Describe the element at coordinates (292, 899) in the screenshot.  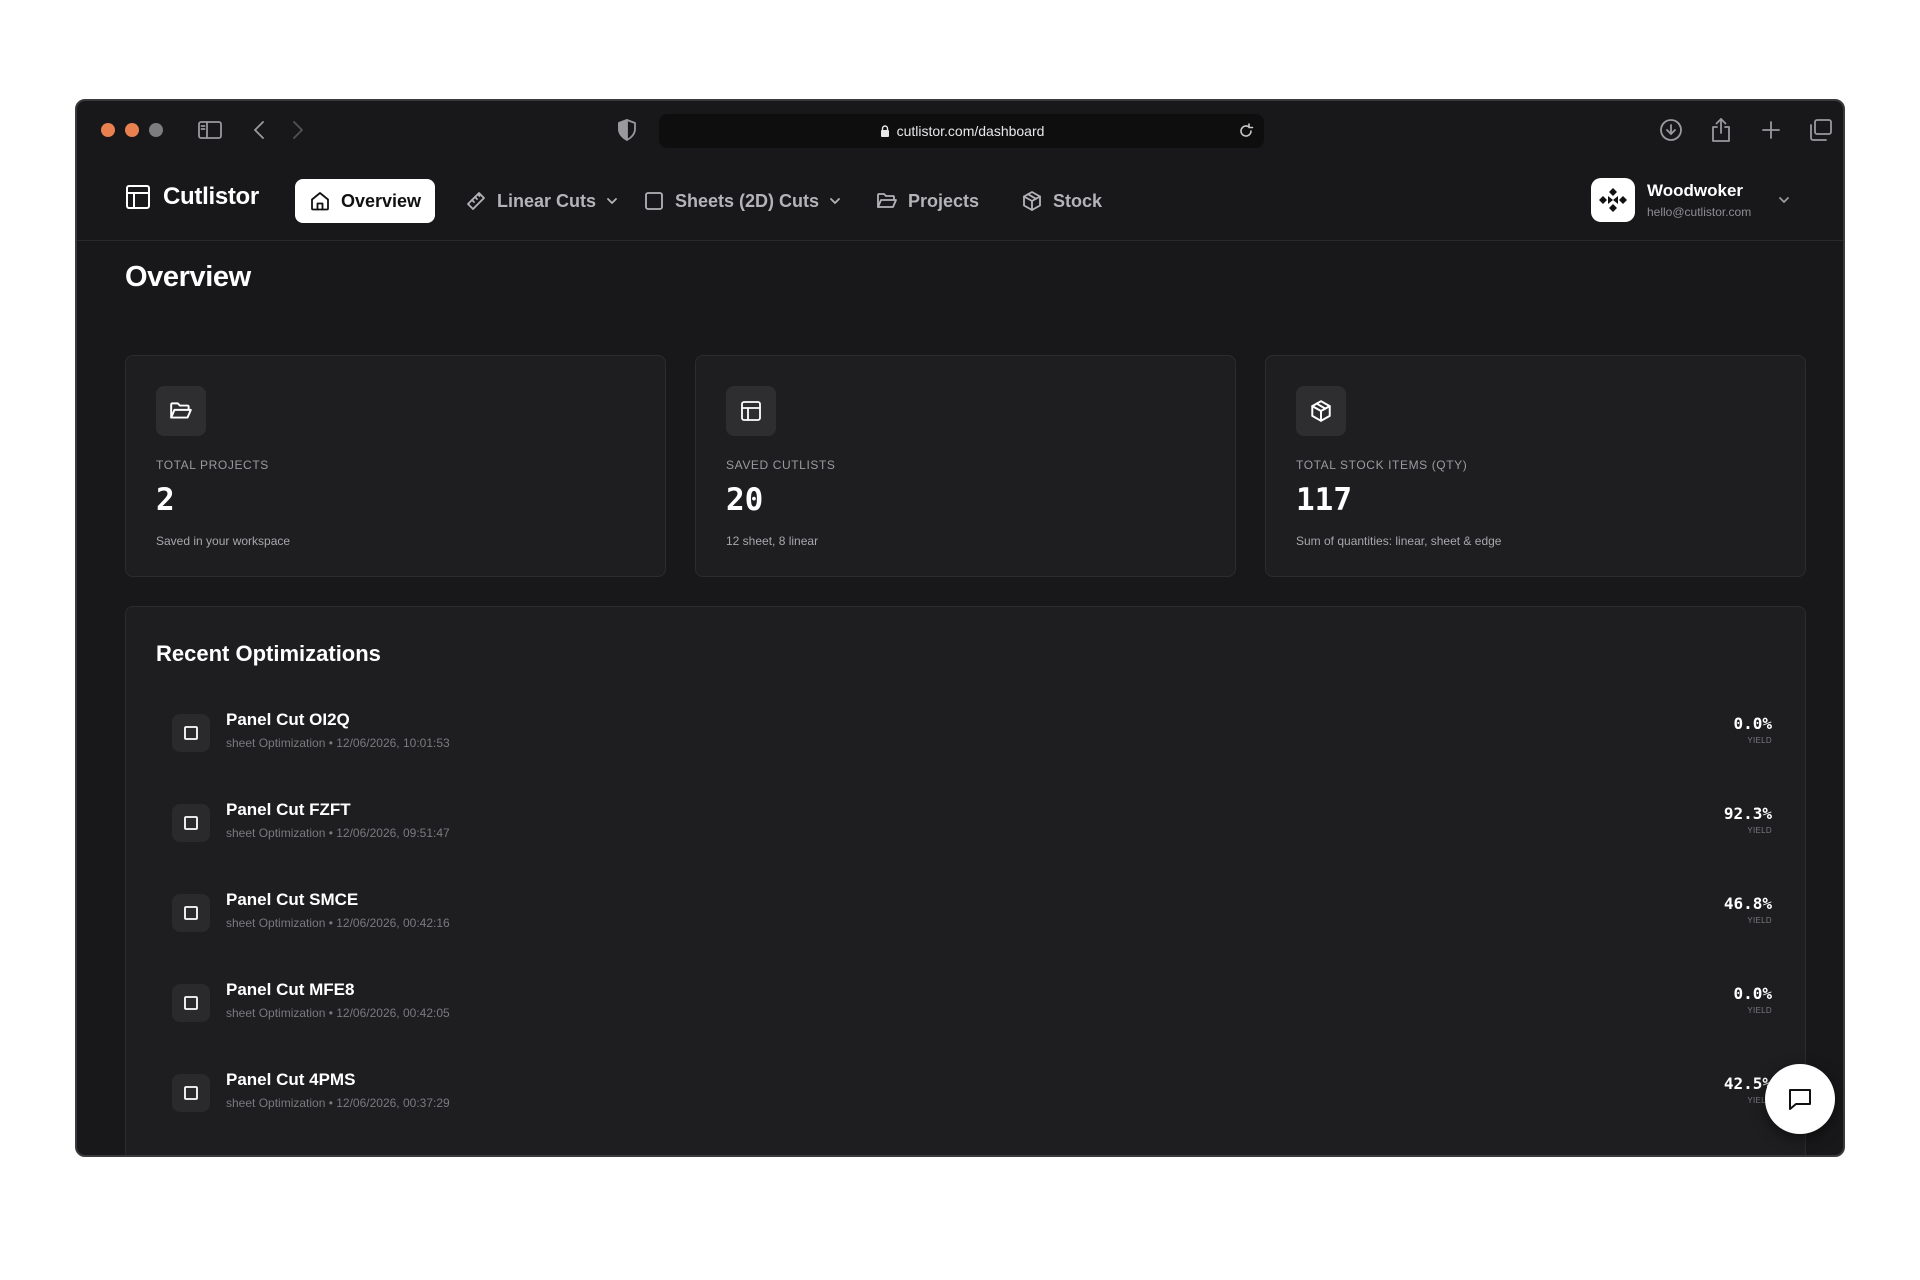
I see `list-item-title: Panel Cut SMCE` at that location.